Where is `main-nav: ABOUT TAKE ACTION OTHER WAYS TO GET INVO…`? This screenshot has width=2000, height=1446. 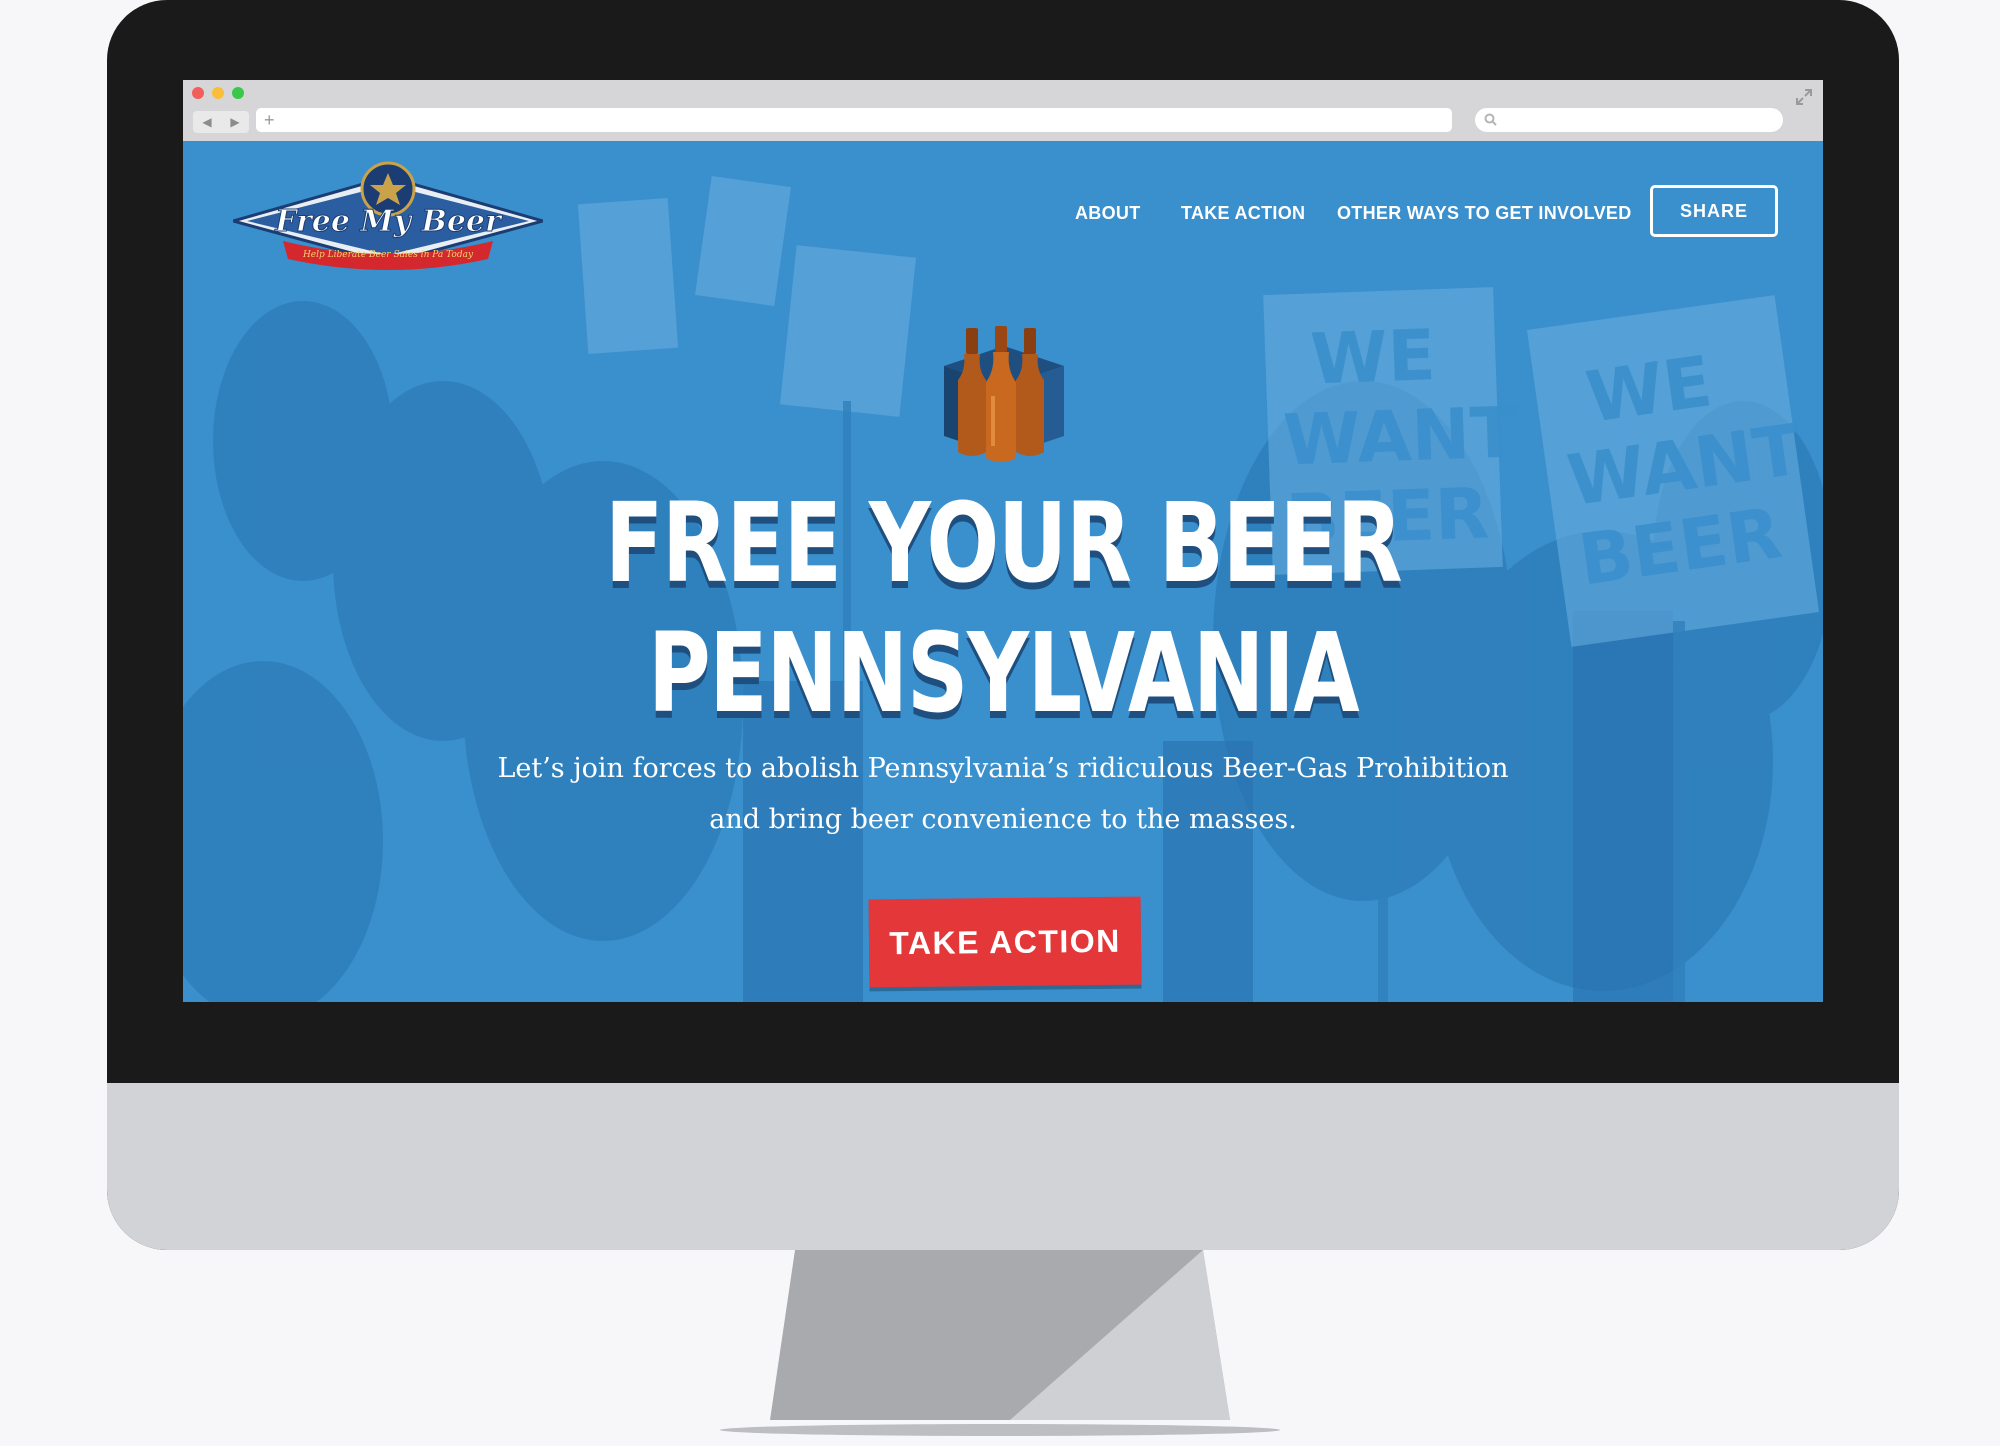 main-nav: ABOUT TAKE ACTION OTHER WAYS TO GET INVO… is located at coordinates (1003, 215).